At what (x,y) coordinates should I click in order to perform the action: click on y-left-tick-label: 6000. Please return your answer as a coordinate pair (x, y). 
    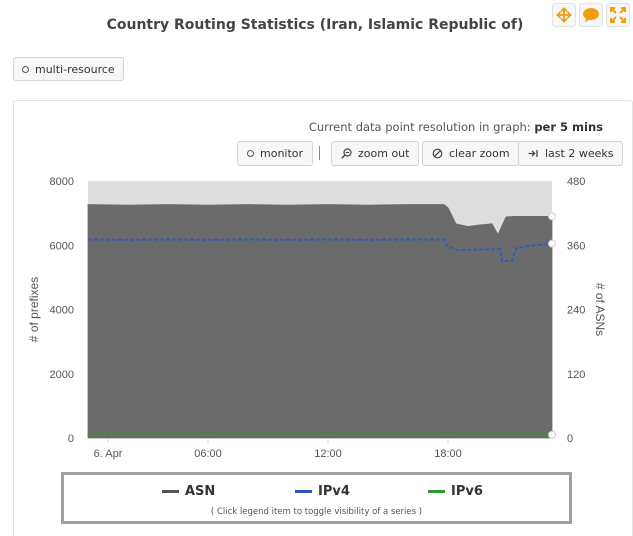
    Looking at the image, I should click on (62, 246).